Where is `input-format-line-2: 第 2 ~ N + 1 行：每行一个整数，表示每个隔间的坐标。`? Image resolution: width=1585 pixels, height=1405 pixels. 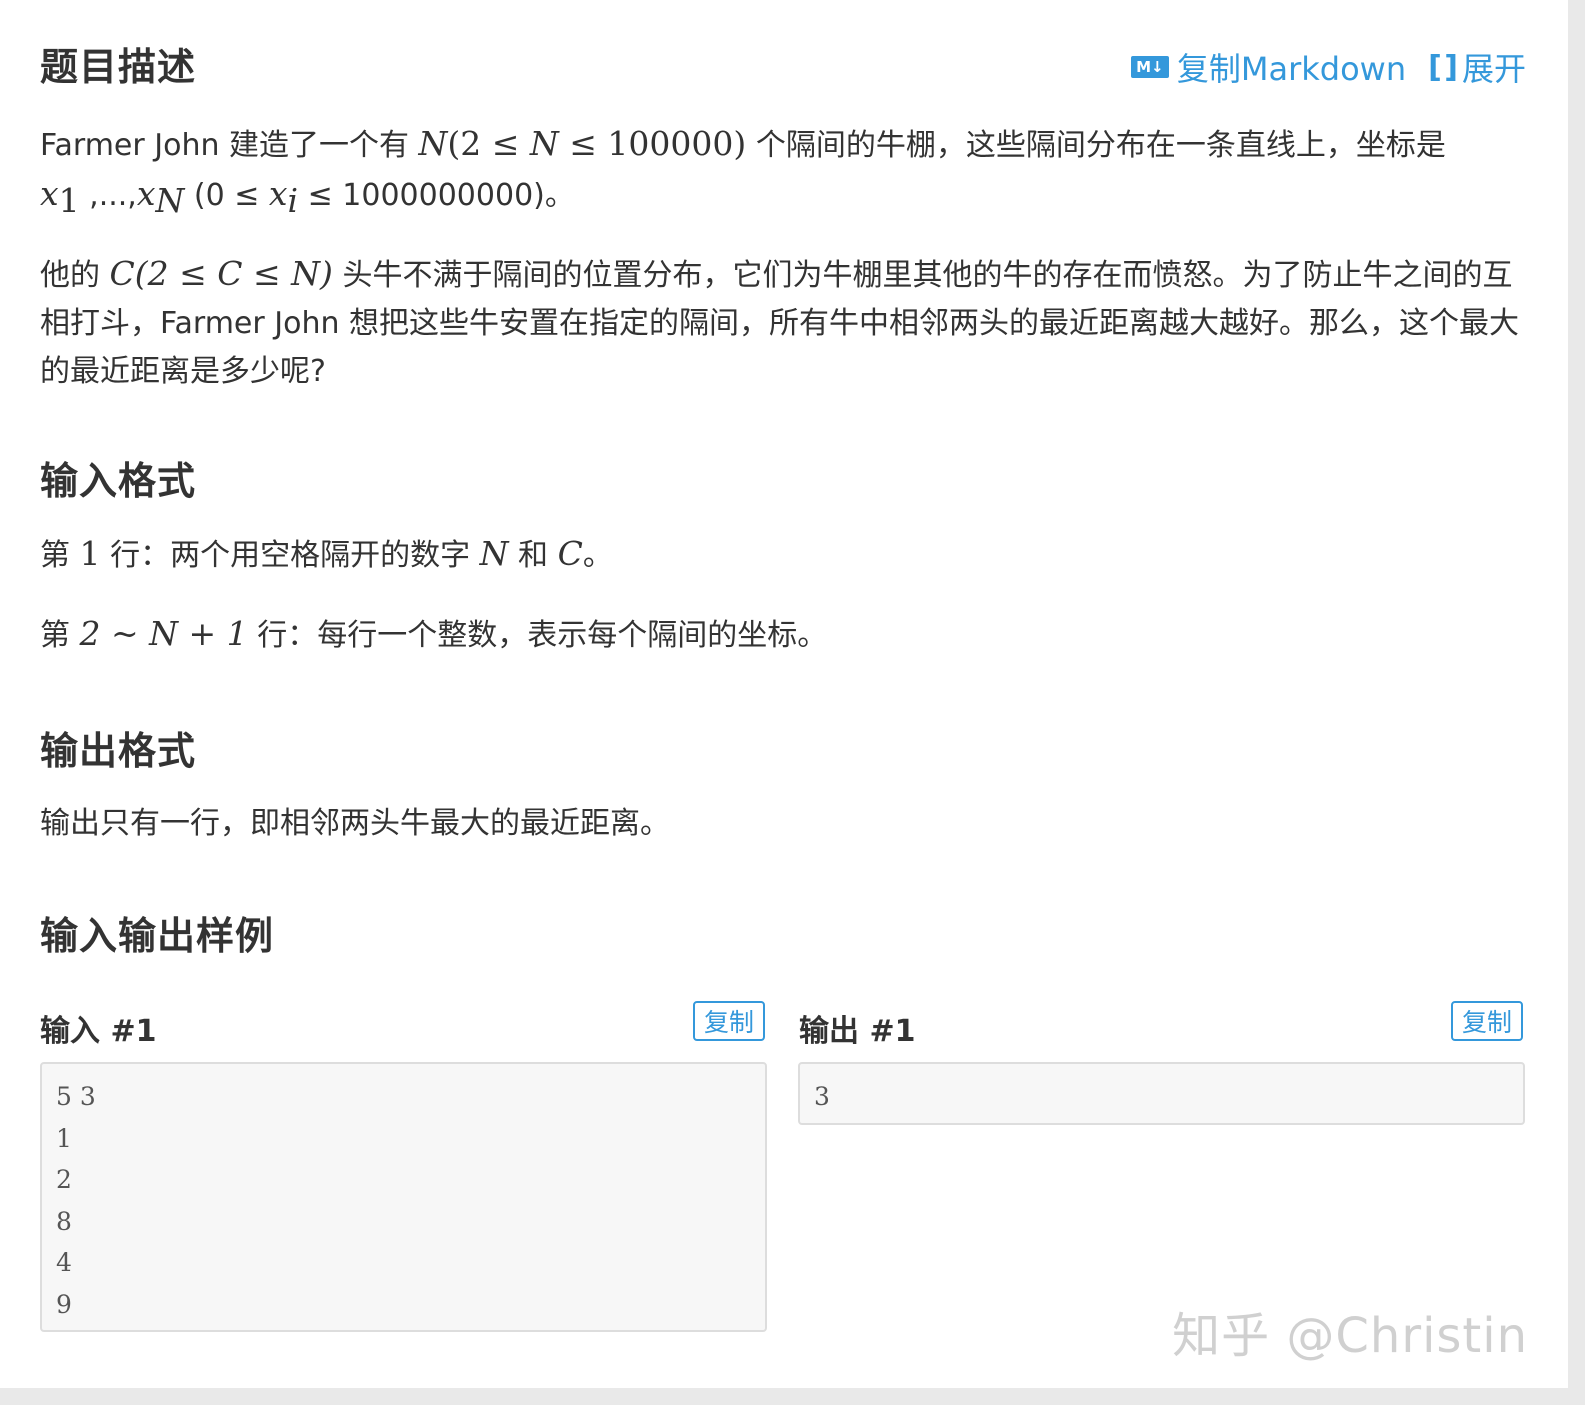
input-format-line-2: 第 2 ~ N + 1 行：每行一个整数，表示每个隔间的坐标。 is located at coordinates (434, 633).